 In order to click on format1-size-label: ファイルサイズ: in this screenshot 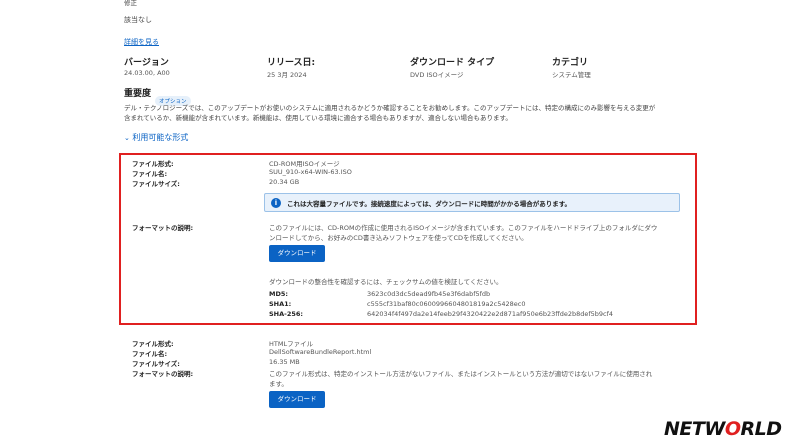, I will do `click(156, 184)`.